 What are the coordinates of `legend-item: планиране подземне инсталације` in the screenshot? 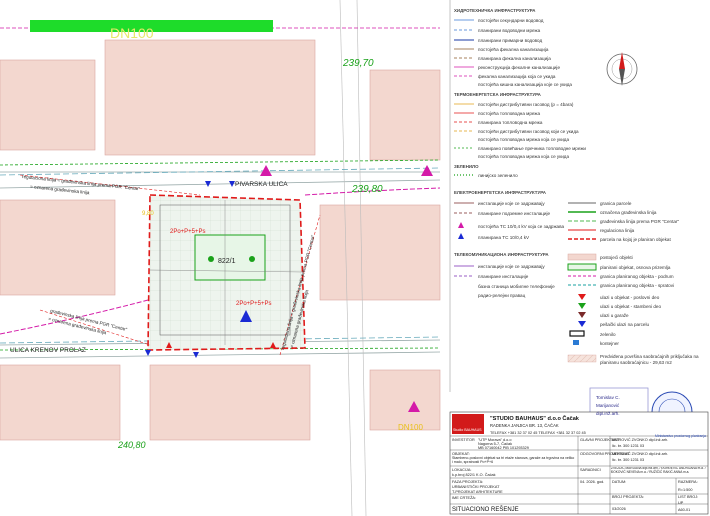 It's located at (514, 213).